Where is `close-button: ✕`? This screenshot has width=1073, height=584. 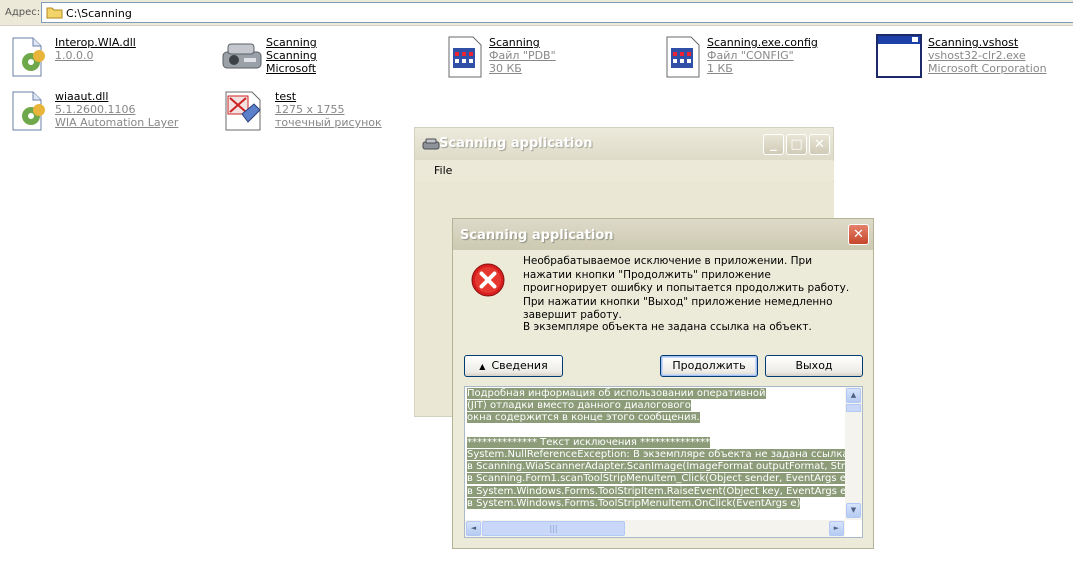 close-button: ✕ is located at coordinates (819, 144).